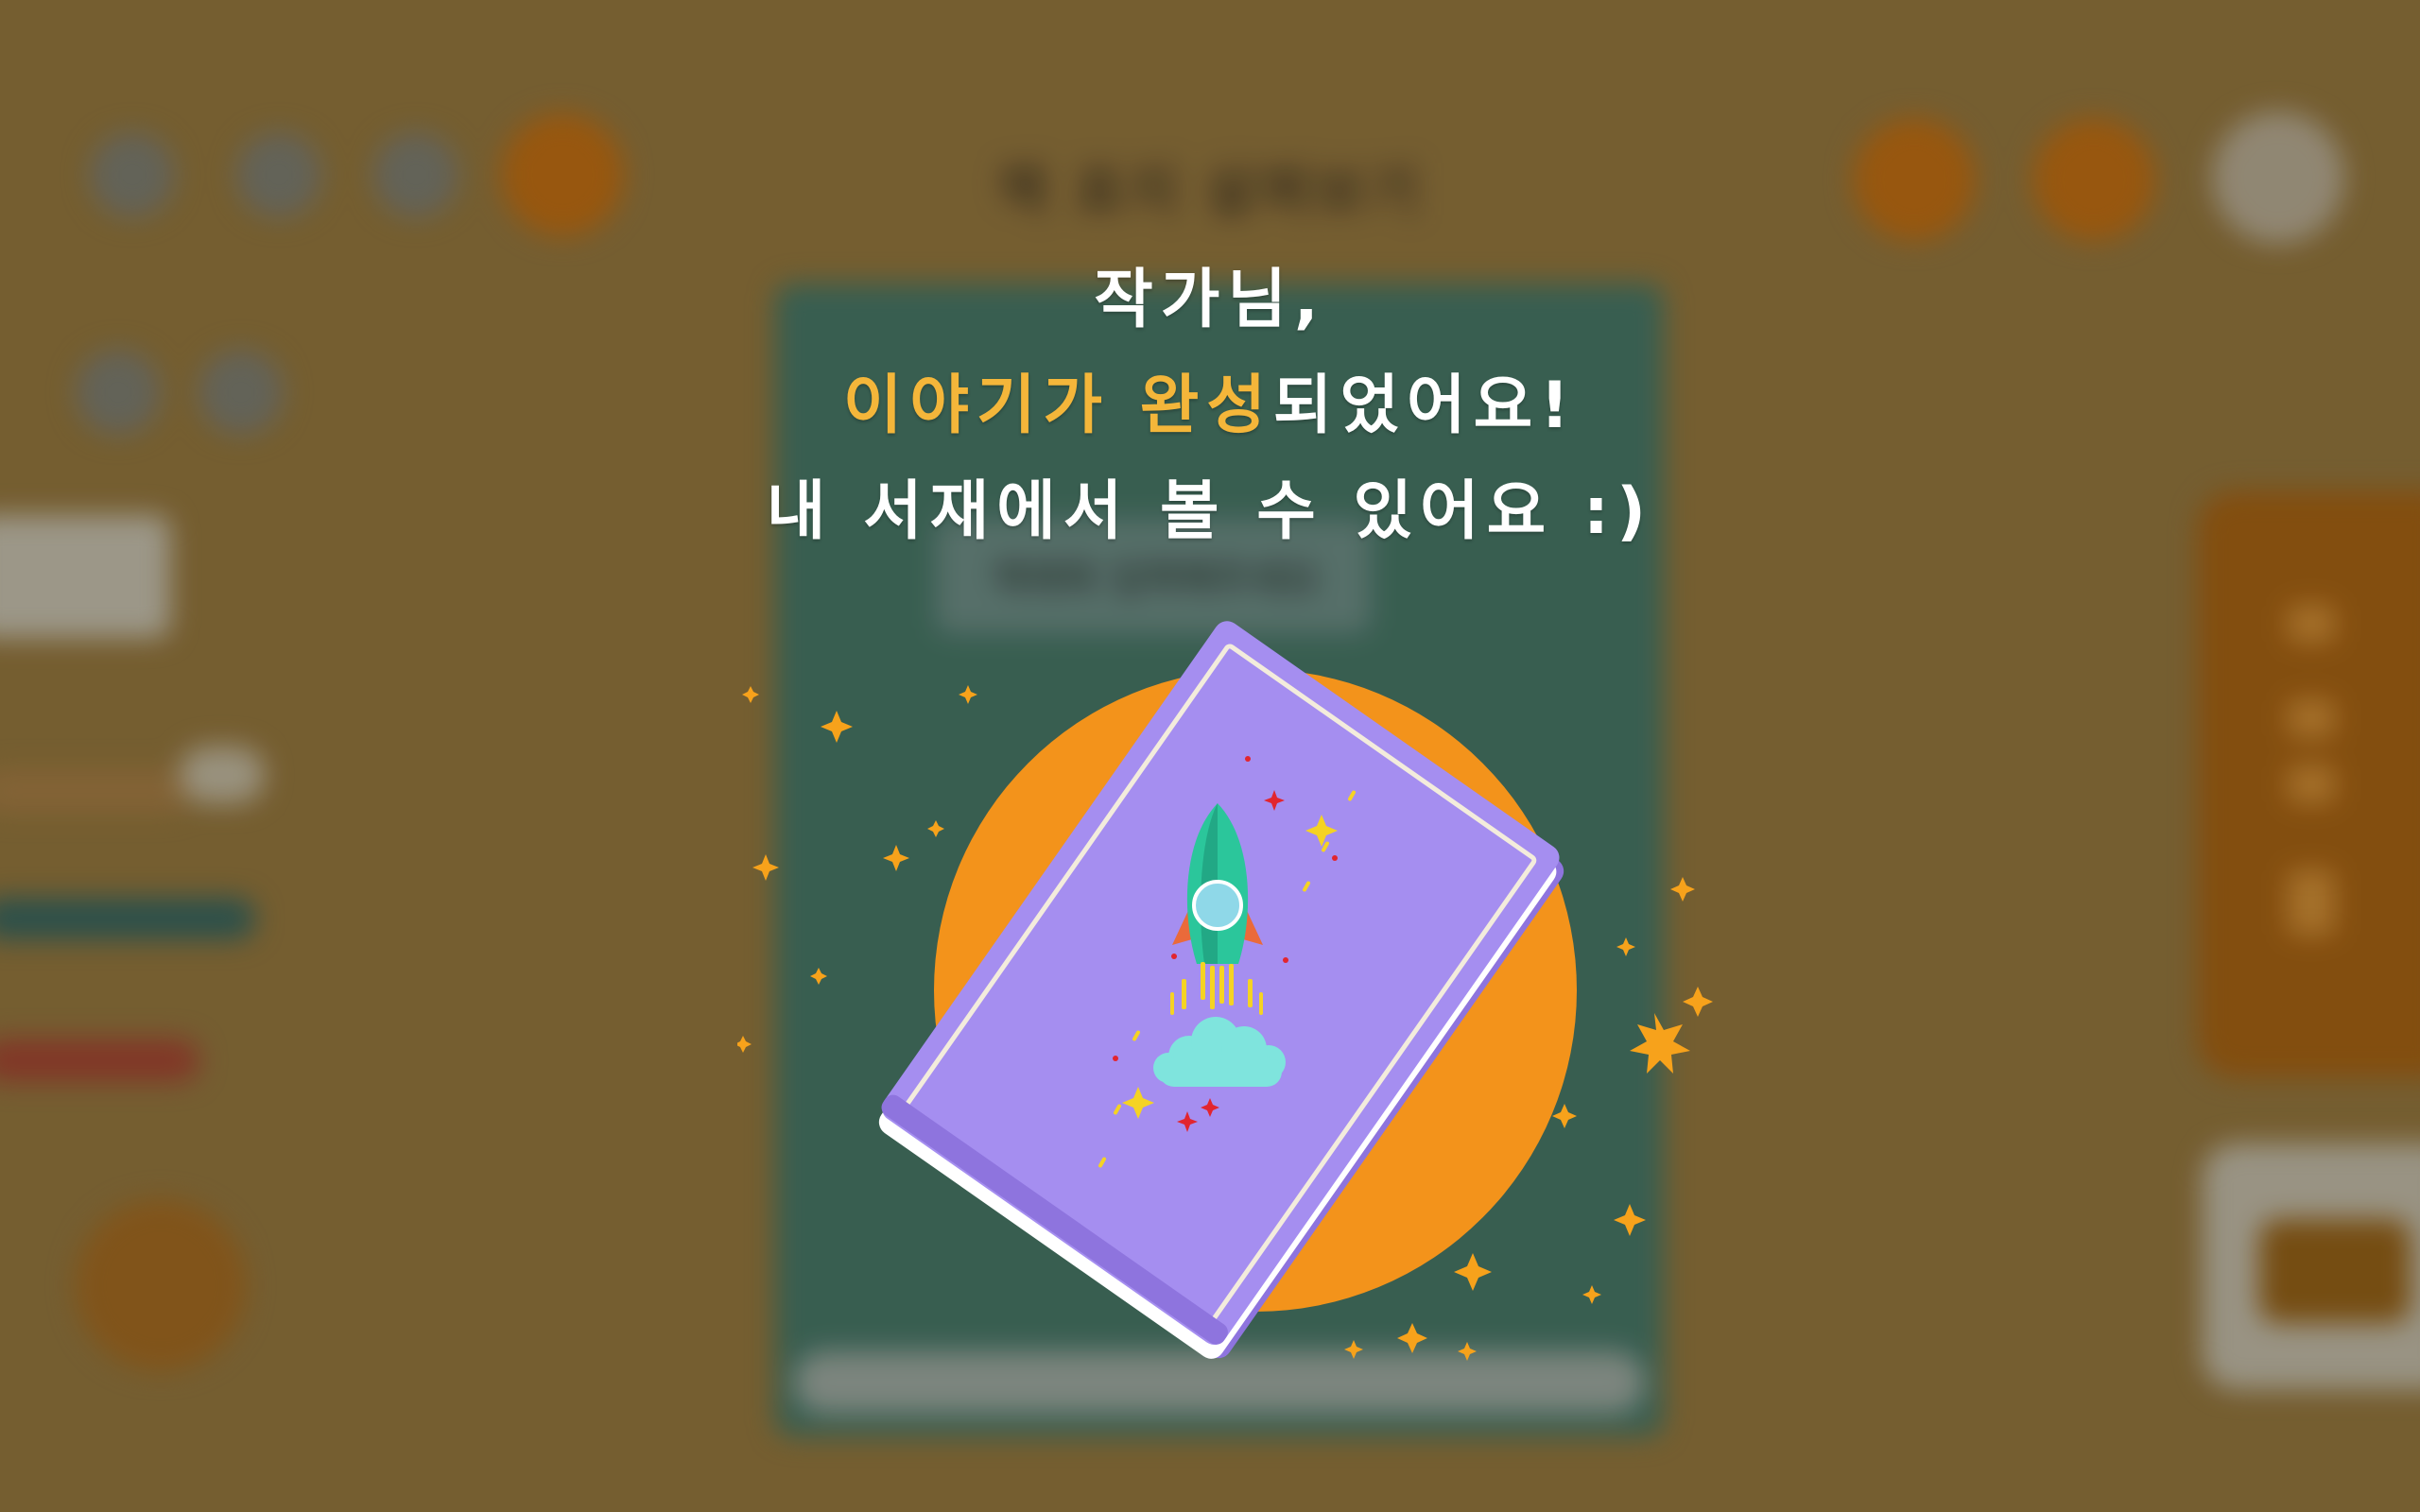  Describe the element at coordinates (1210, 511) in the screenshot. I see `message-line-3: 내 서재에서 볼 수 있어요 :)` at that location.